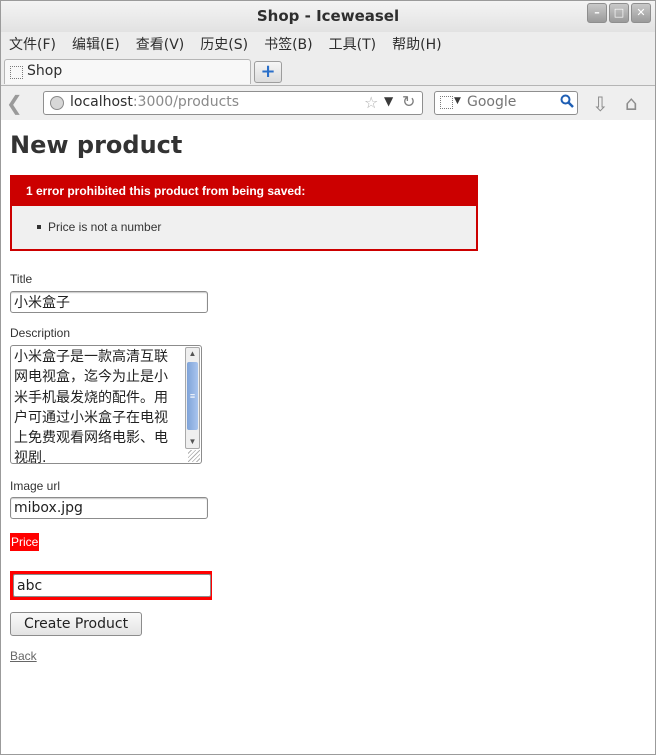 Image resolution: width=656 pixels, height=755 pixels. I want to click on history-dropdown-icon: ▼, so click(388, 101).